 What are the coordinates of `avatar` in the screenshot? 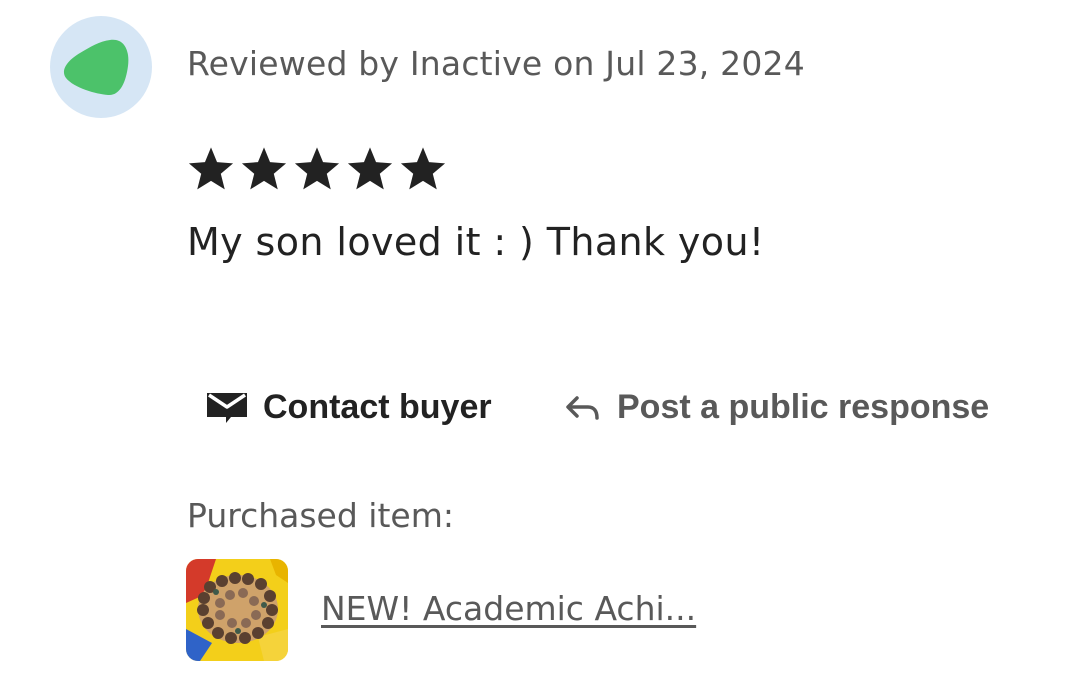 It's located at (101, 67).